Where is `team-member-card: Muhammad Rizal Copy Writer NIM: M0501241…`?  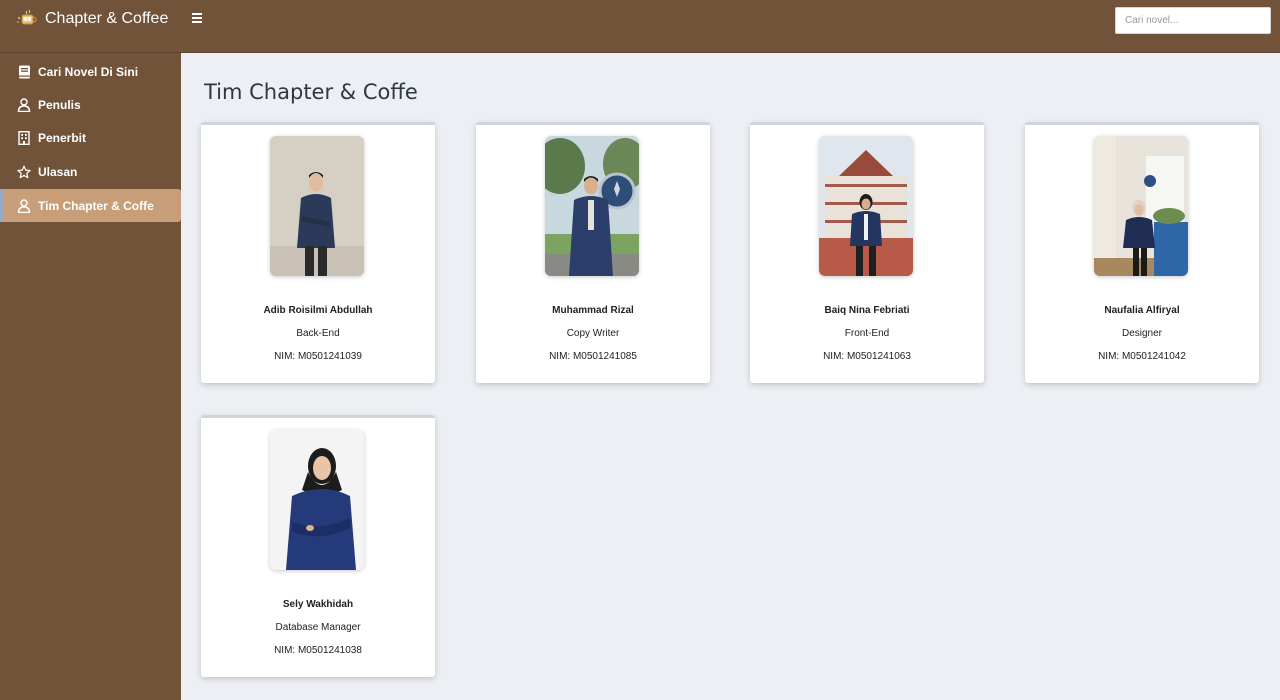 team-member-card: Muhammad Rizal Copy Writer NIM: M0501241… is located at coordinates (593, 252).